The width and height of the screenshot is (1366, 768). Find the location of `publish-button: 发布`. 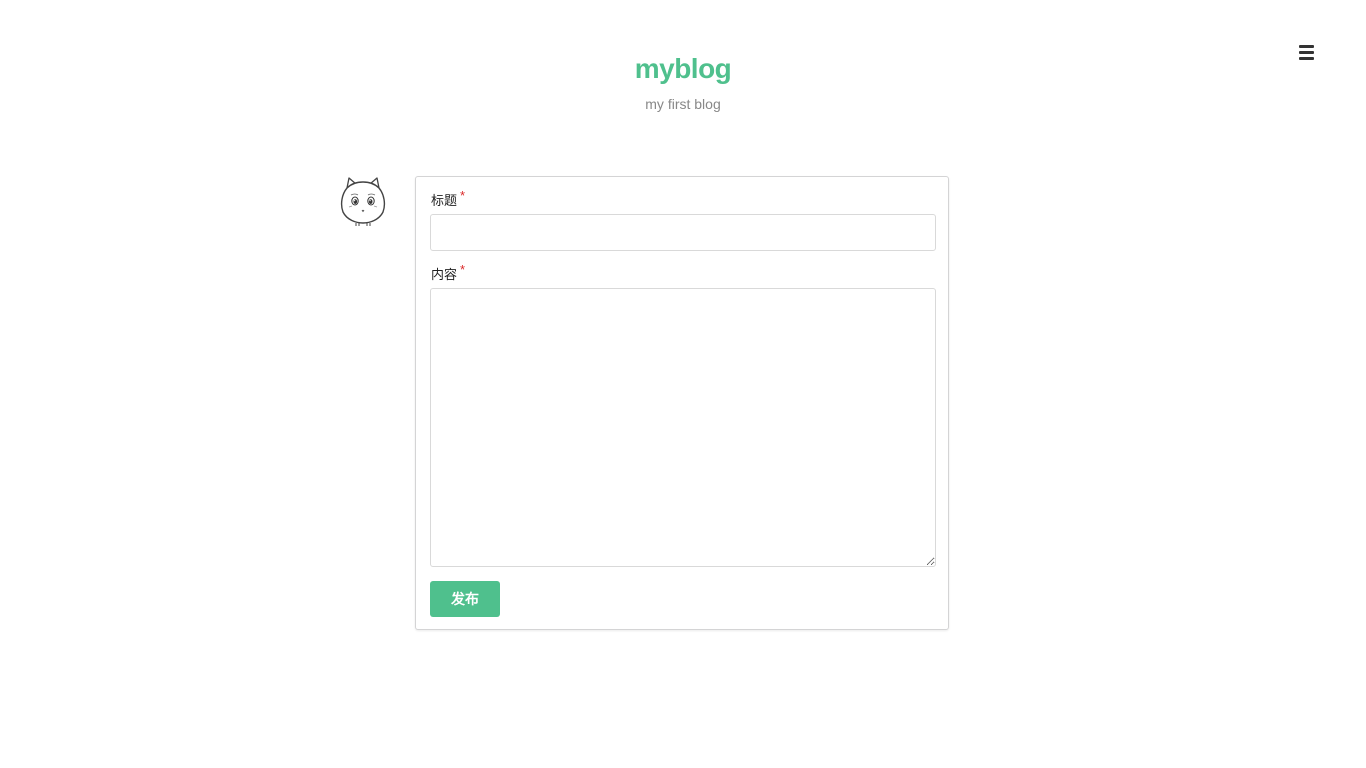

publish-button: 发布 is located at coordinates (465, 599).